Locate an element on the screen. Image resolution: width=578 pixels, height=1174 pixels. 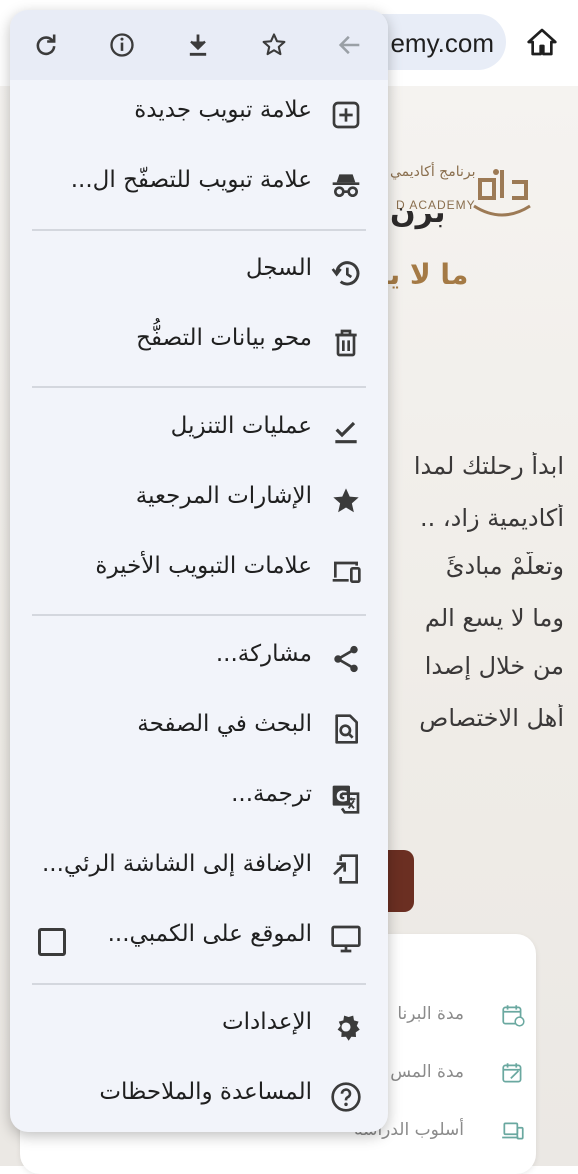
home-icon is located at coordinates (542, 42).